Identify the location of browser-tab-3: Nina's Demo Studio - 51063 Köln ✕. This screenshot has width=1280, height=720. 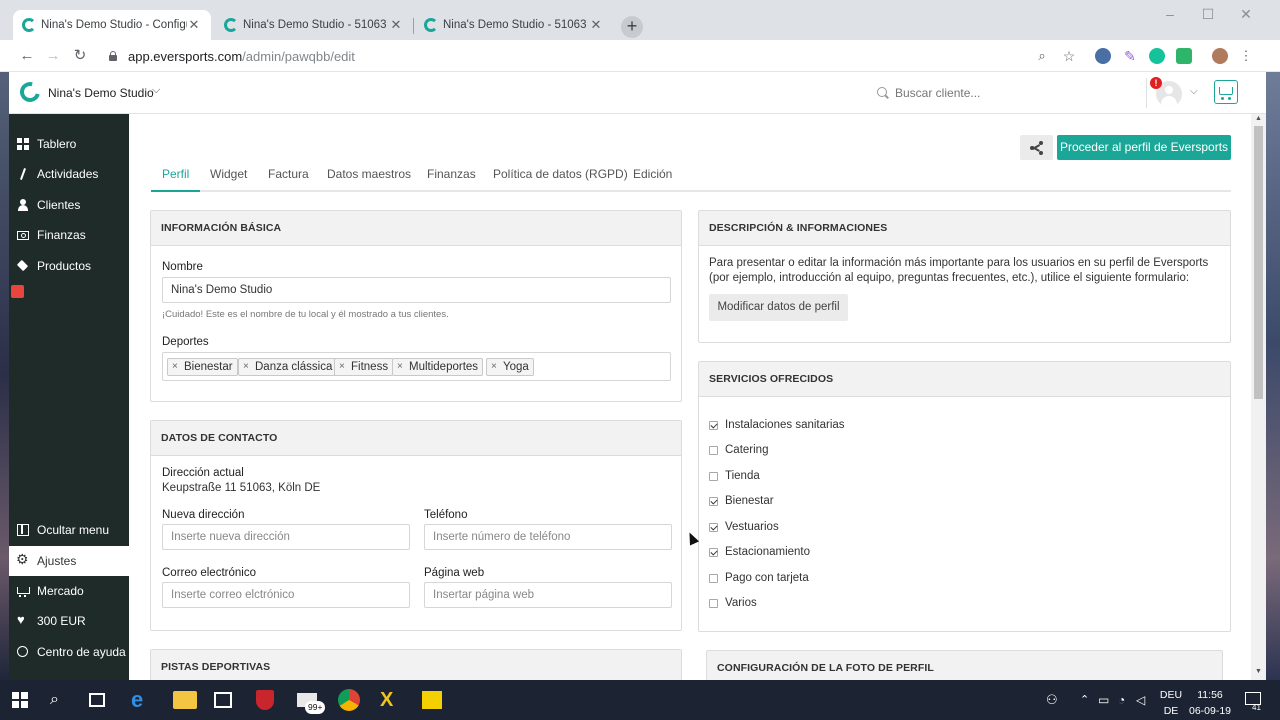
(514, 25).